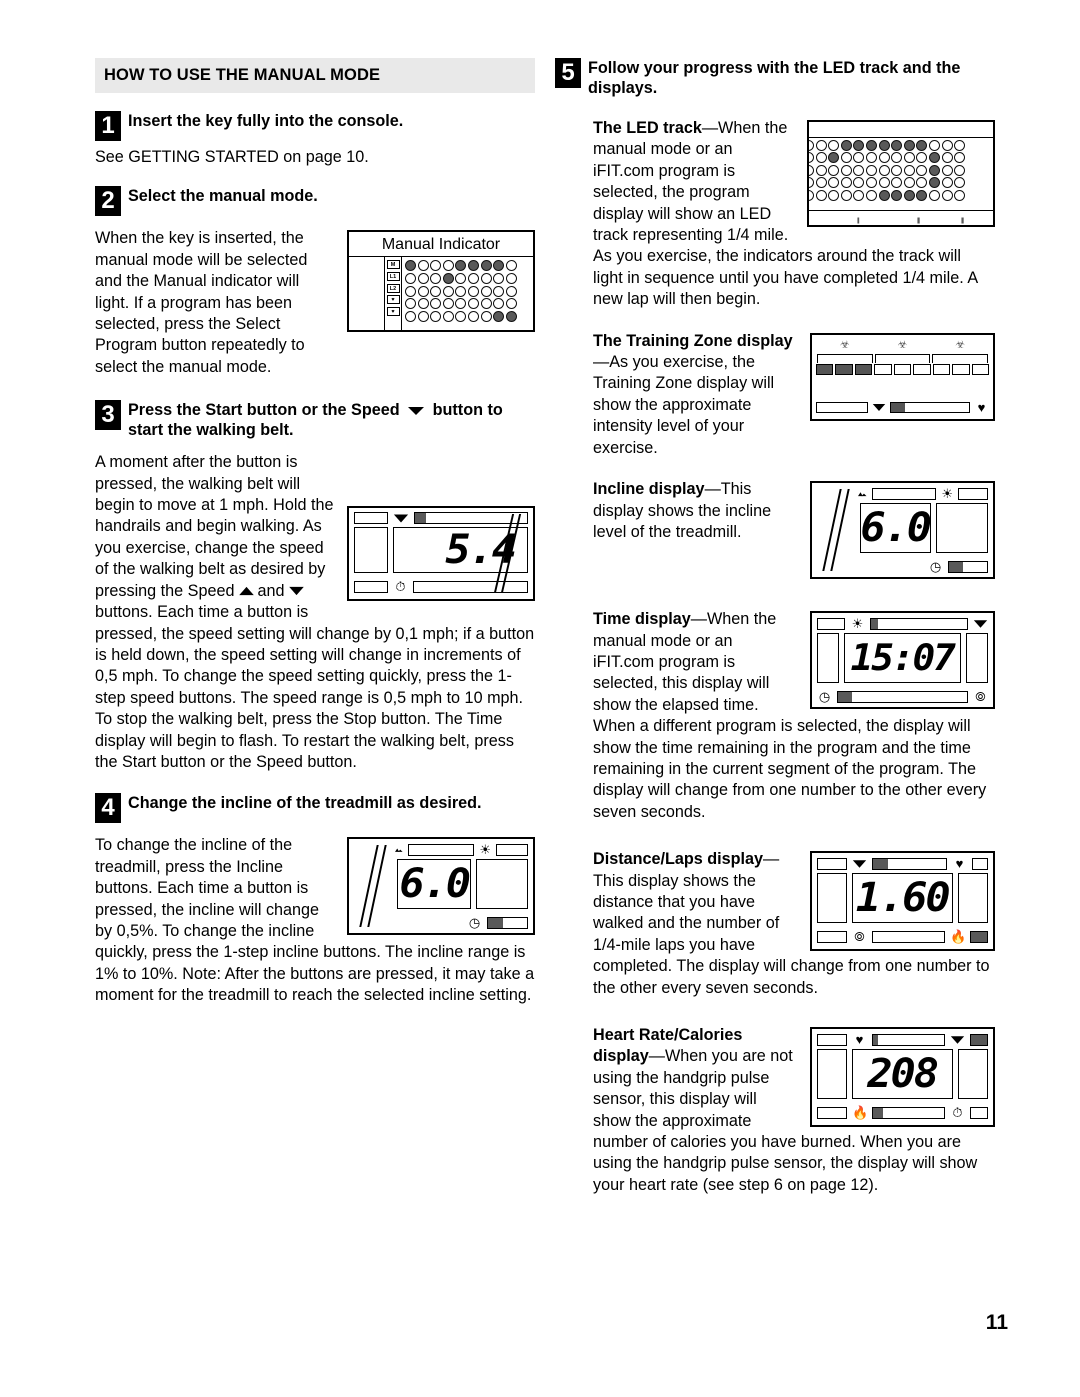  I want to click on manual-indicator-title: Manual Indicator, so click(441, 245).